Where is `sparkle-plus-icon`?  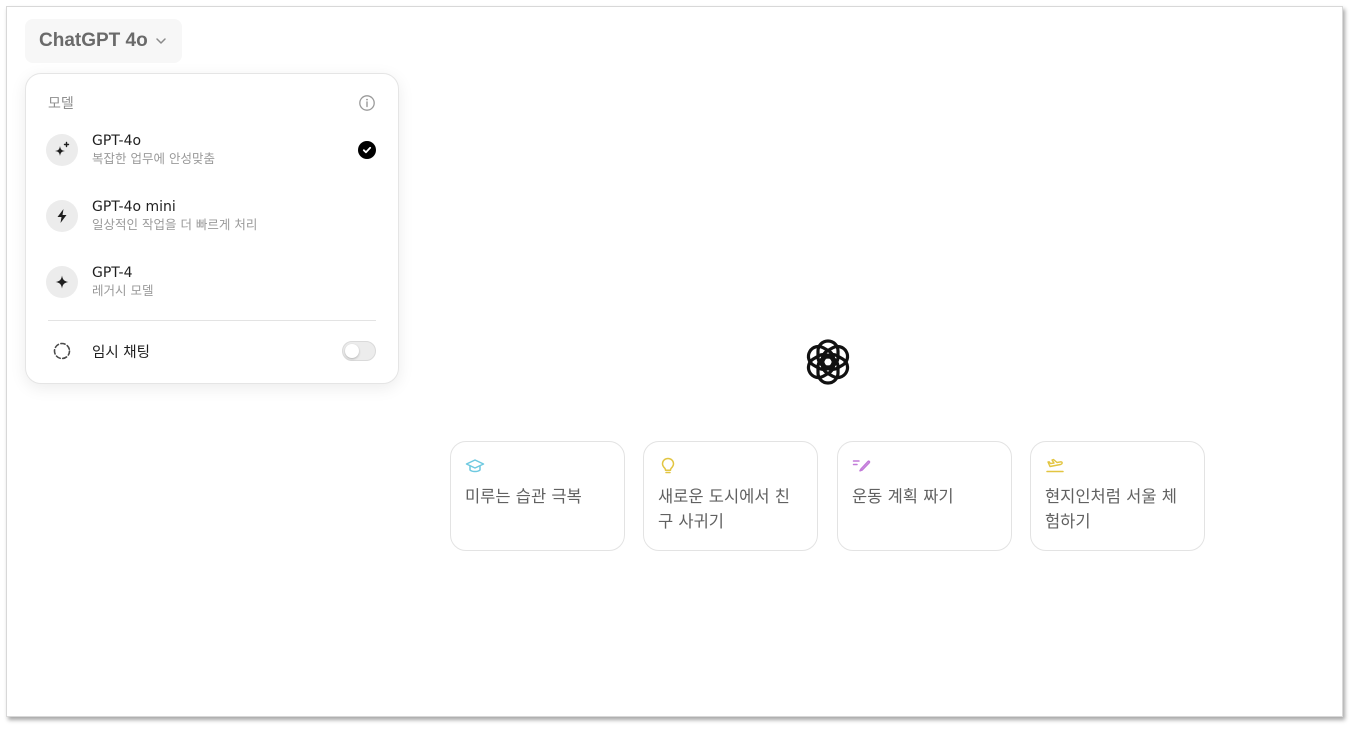 sparkle-plus-icon is located at coordinates (62, 150).